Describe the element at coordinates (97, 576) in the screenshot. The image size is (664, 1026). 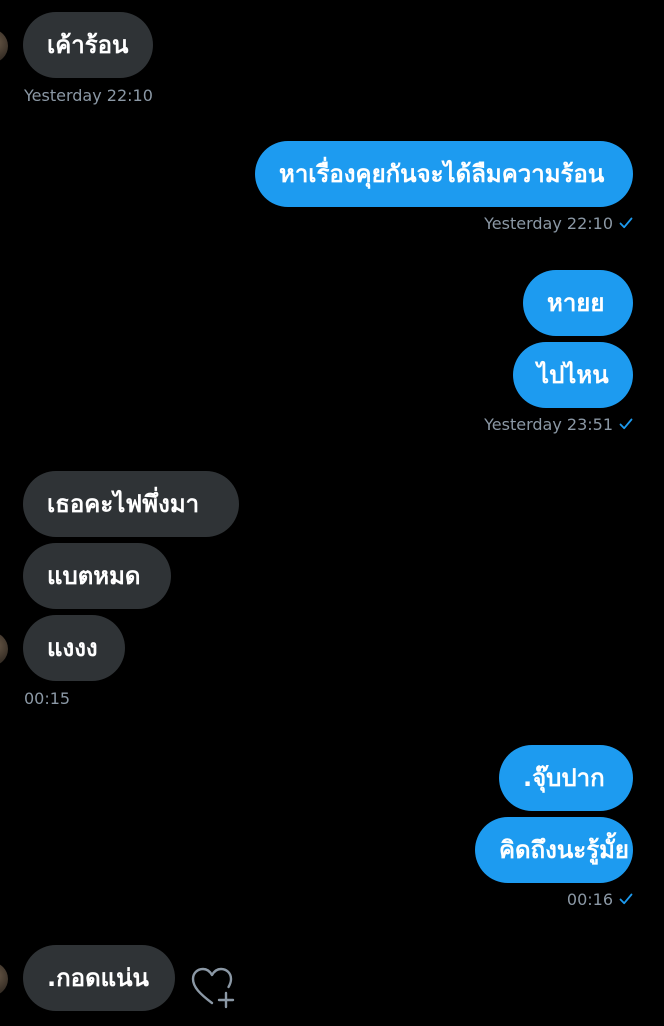
I see `message-bubble-incoming: แบตหมด` at that location.